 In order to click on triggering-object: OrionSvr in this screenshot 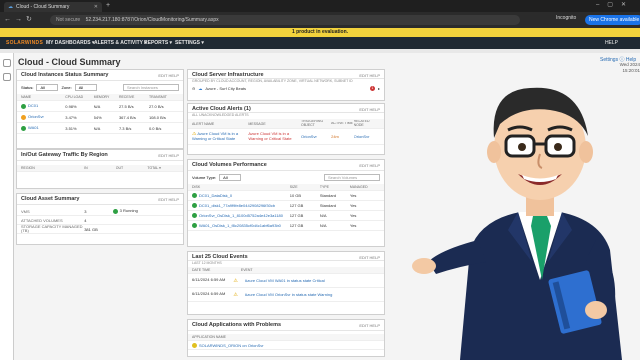, I will do `click(316, 136)`.